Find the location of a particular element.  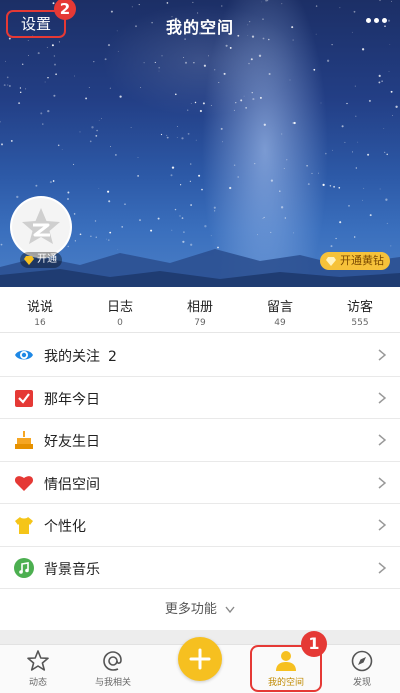

tab-mentions: 与我相关 is located at coordinates (113, 671).